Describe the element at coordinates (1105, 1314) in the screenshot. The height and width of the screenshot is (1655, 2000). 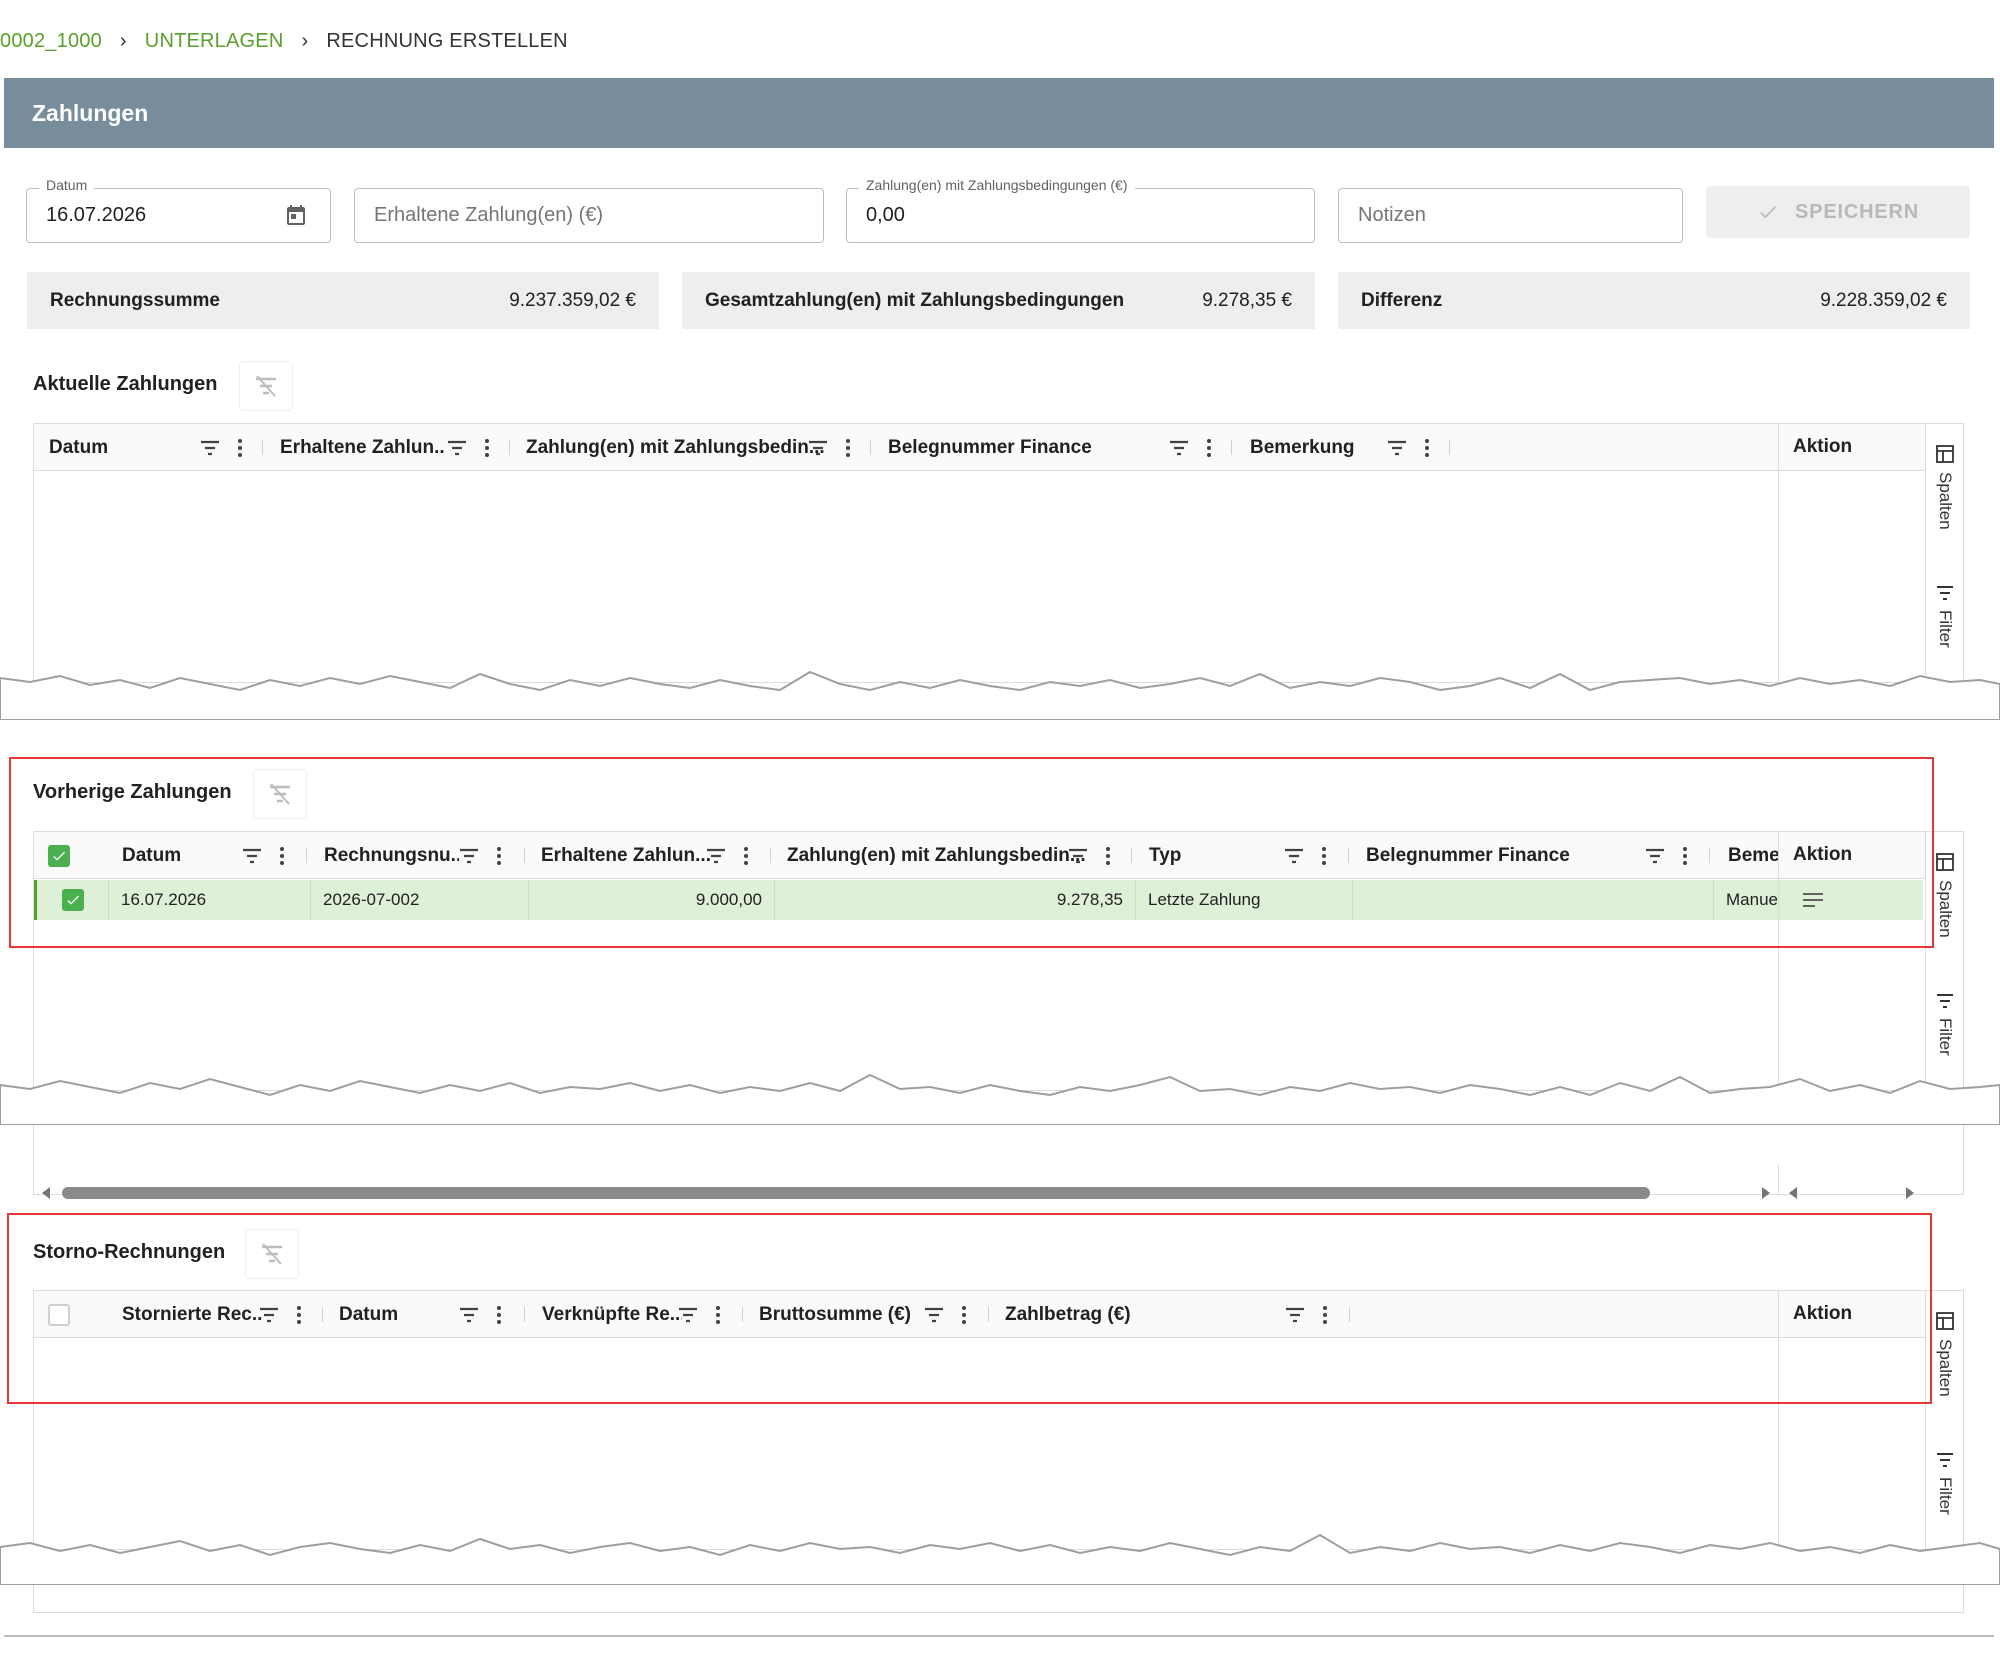
I see `column-header-payment-amount: Zahlbetrag (€)` at that location.